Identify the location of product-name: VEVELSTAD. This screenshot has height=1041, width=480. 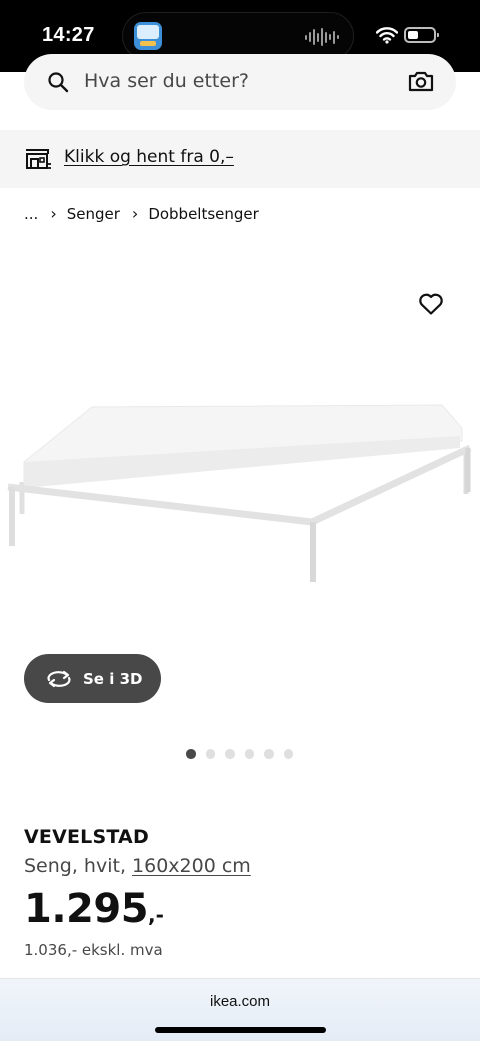
(86, 837).